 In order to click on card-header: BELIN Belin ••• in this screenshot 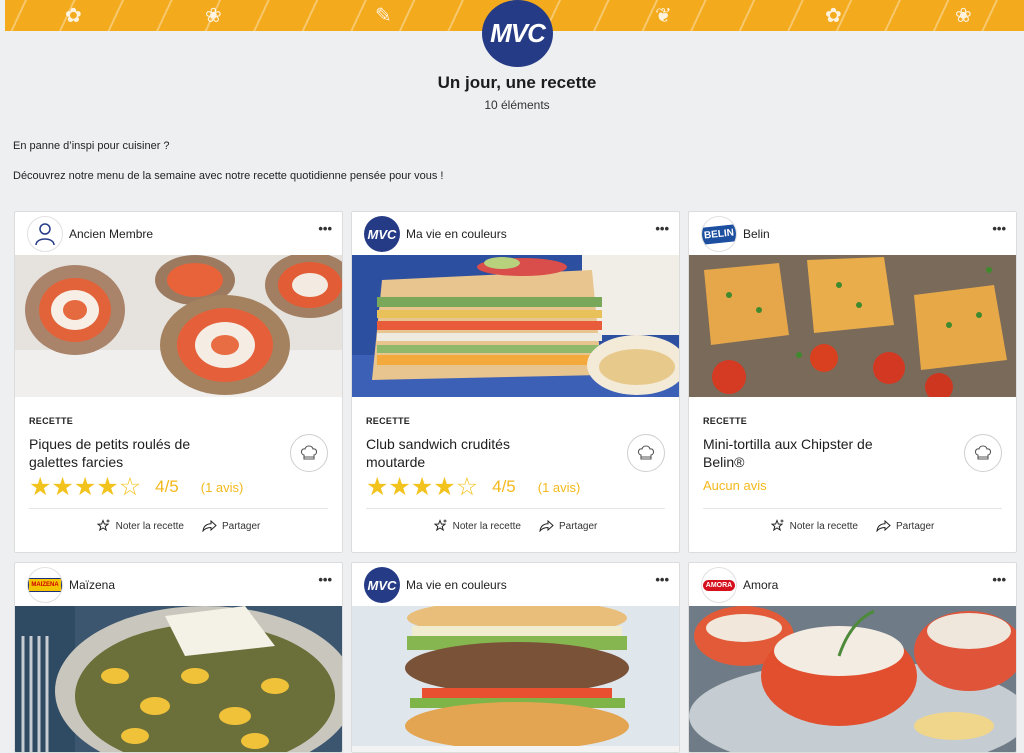, I will do `click(852, 233)`.